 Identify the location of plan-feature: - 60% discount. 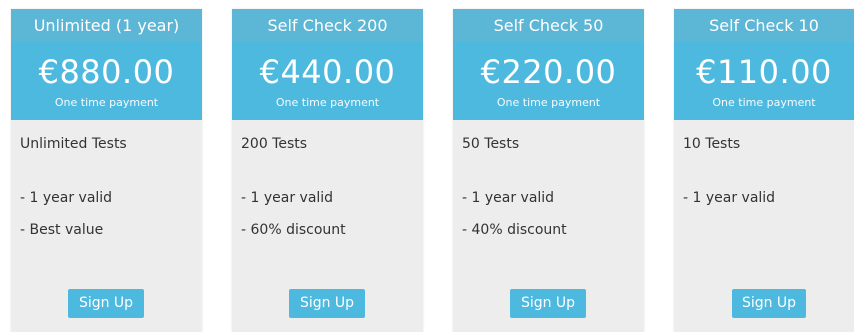
(293, 230).